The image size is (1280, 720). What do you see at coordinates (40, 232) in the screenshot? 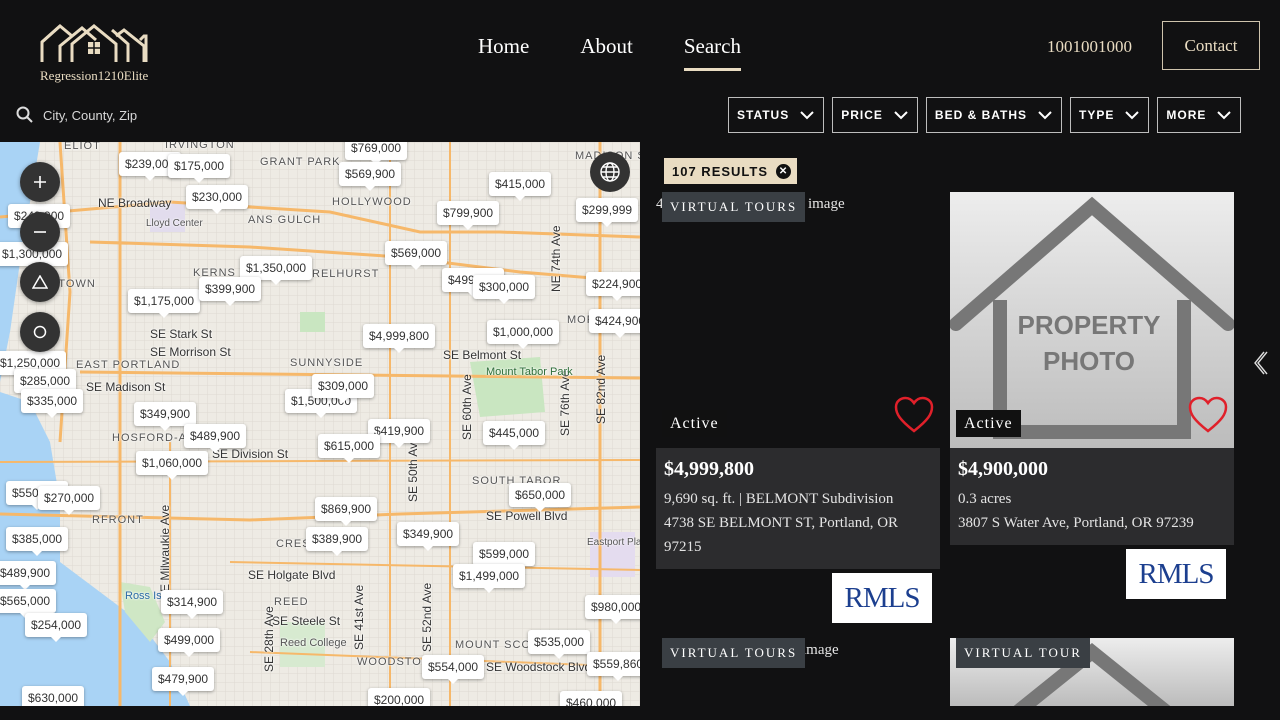
I see `zoom-out-button` at bounding box center [40, 232].